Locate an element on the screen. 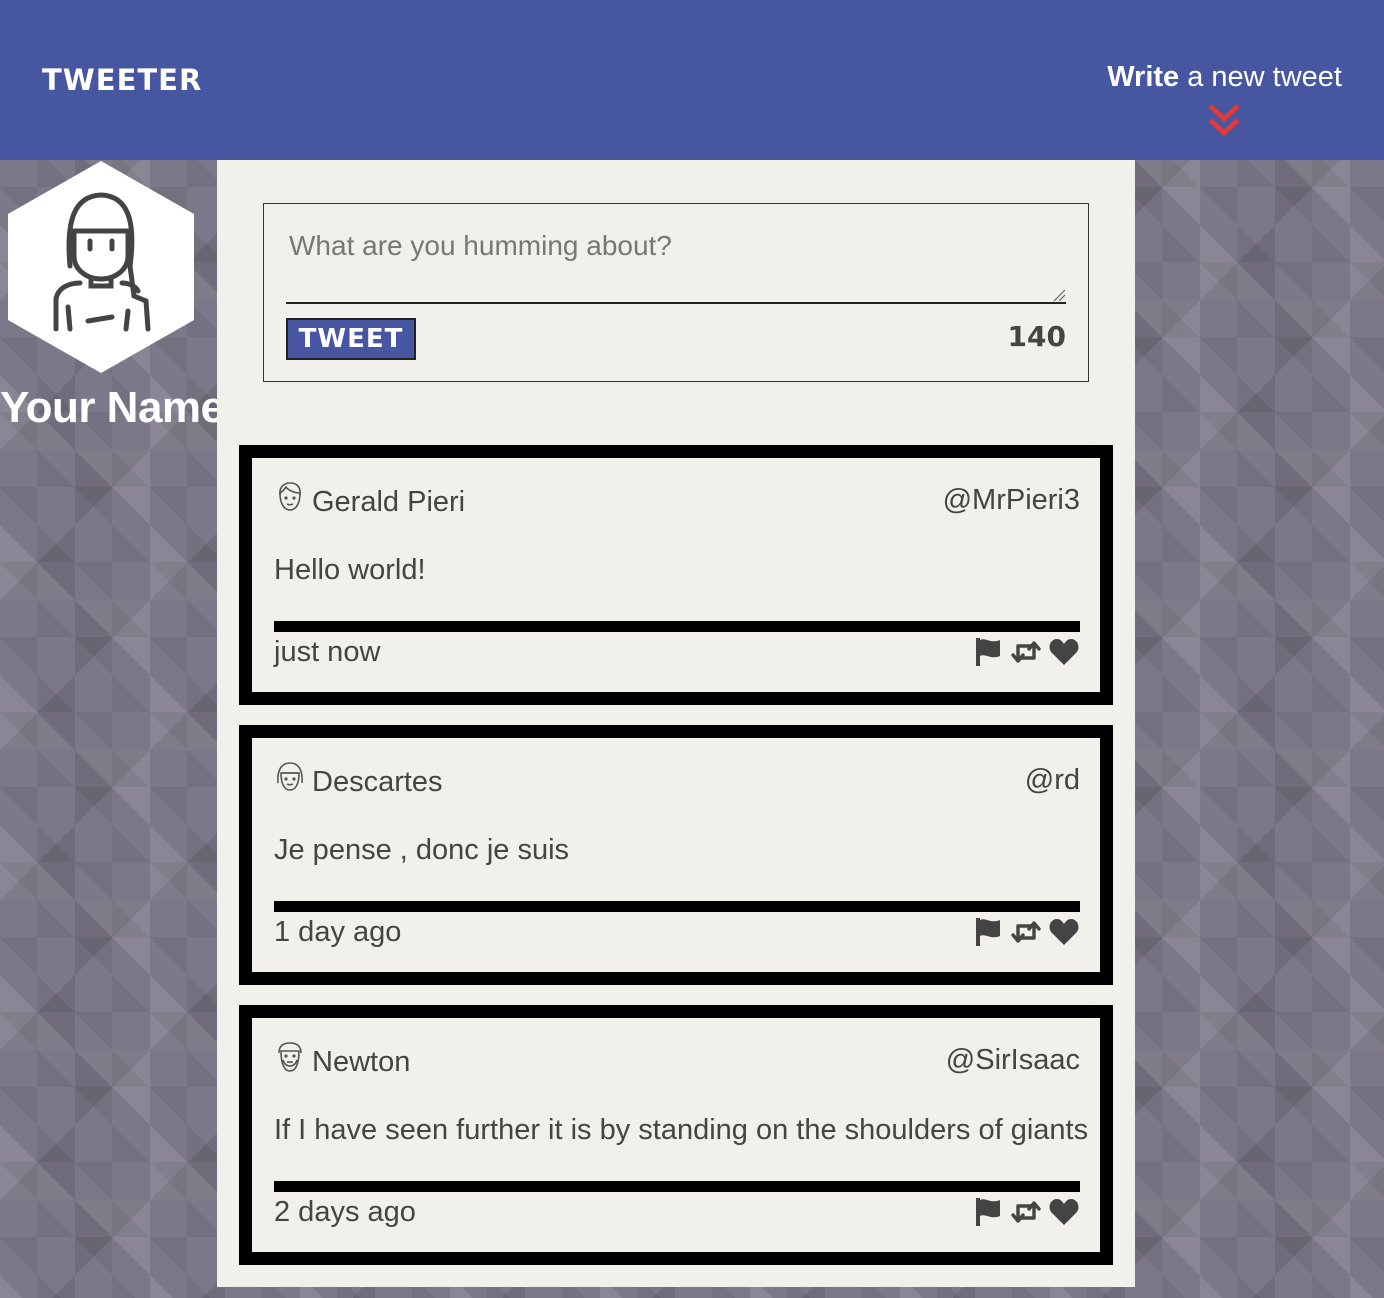 This screenshot has height=1298, width=1384. tweet-author-name: Descartes is located at coordinates (377, 782).